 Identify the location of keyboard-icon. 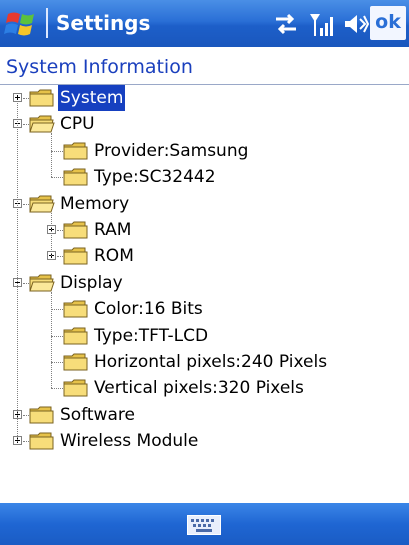
(204, 525).